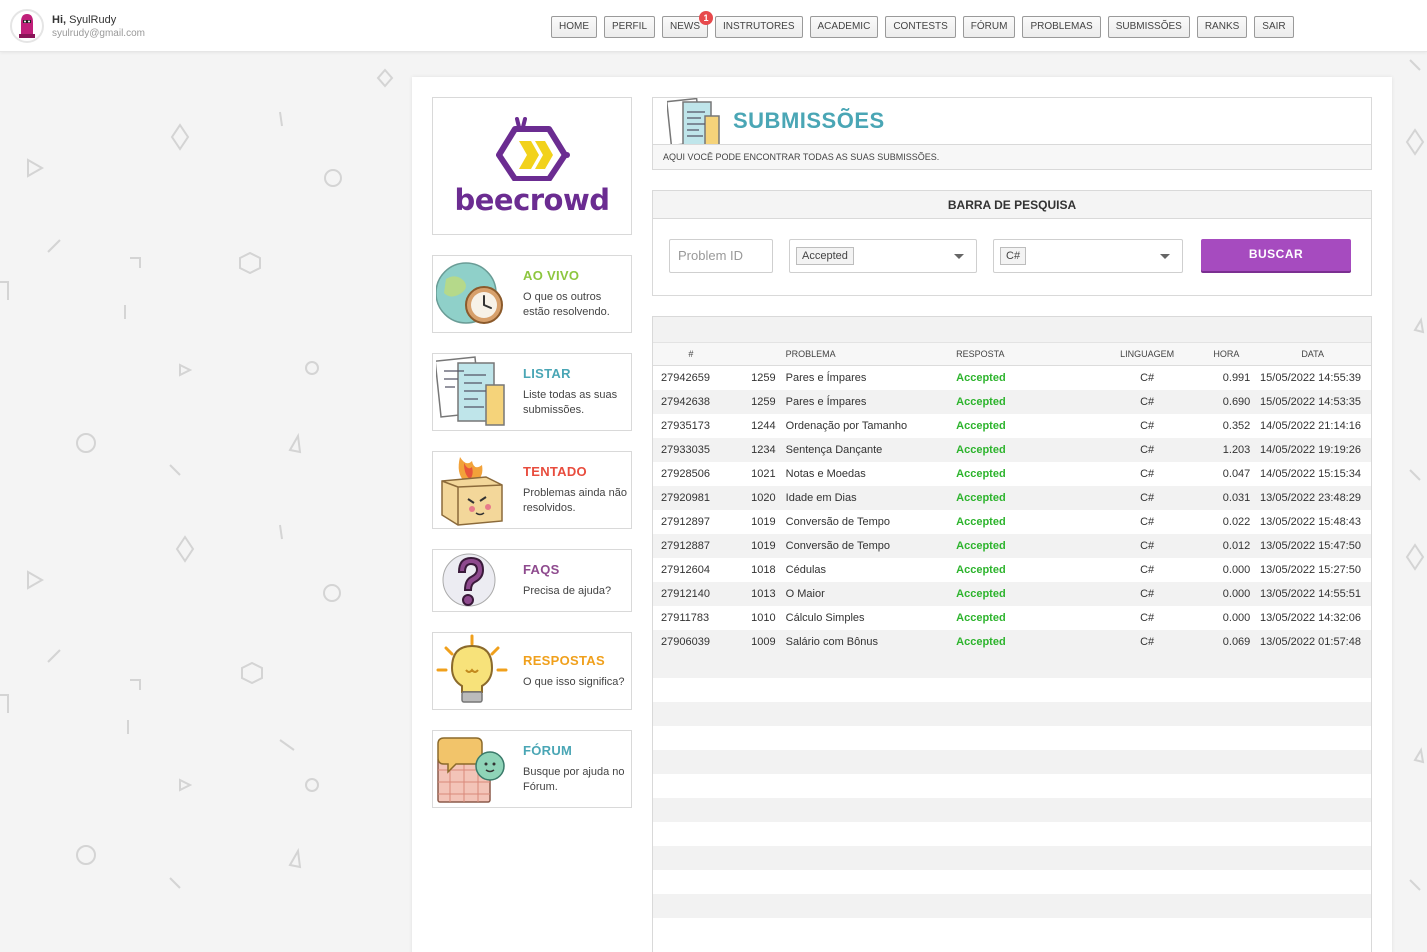  I want to click on nav-instrutores: INSTRUTORES, so click(759, 27).